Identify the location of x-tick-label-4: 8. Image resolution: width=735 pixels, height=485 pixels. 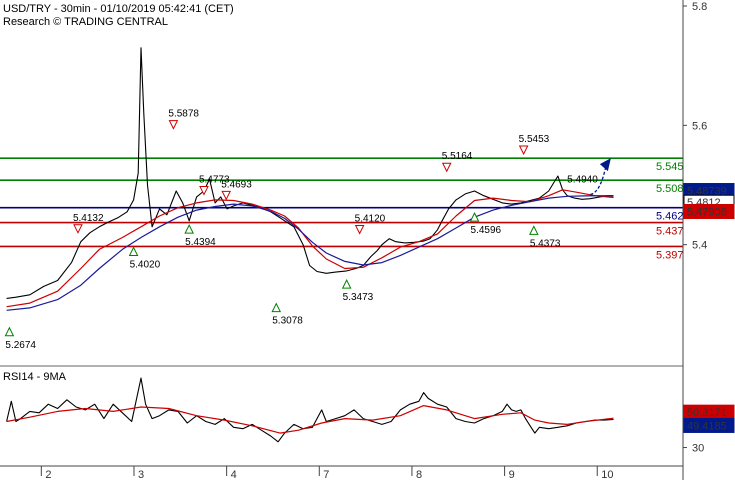
(419, 474).